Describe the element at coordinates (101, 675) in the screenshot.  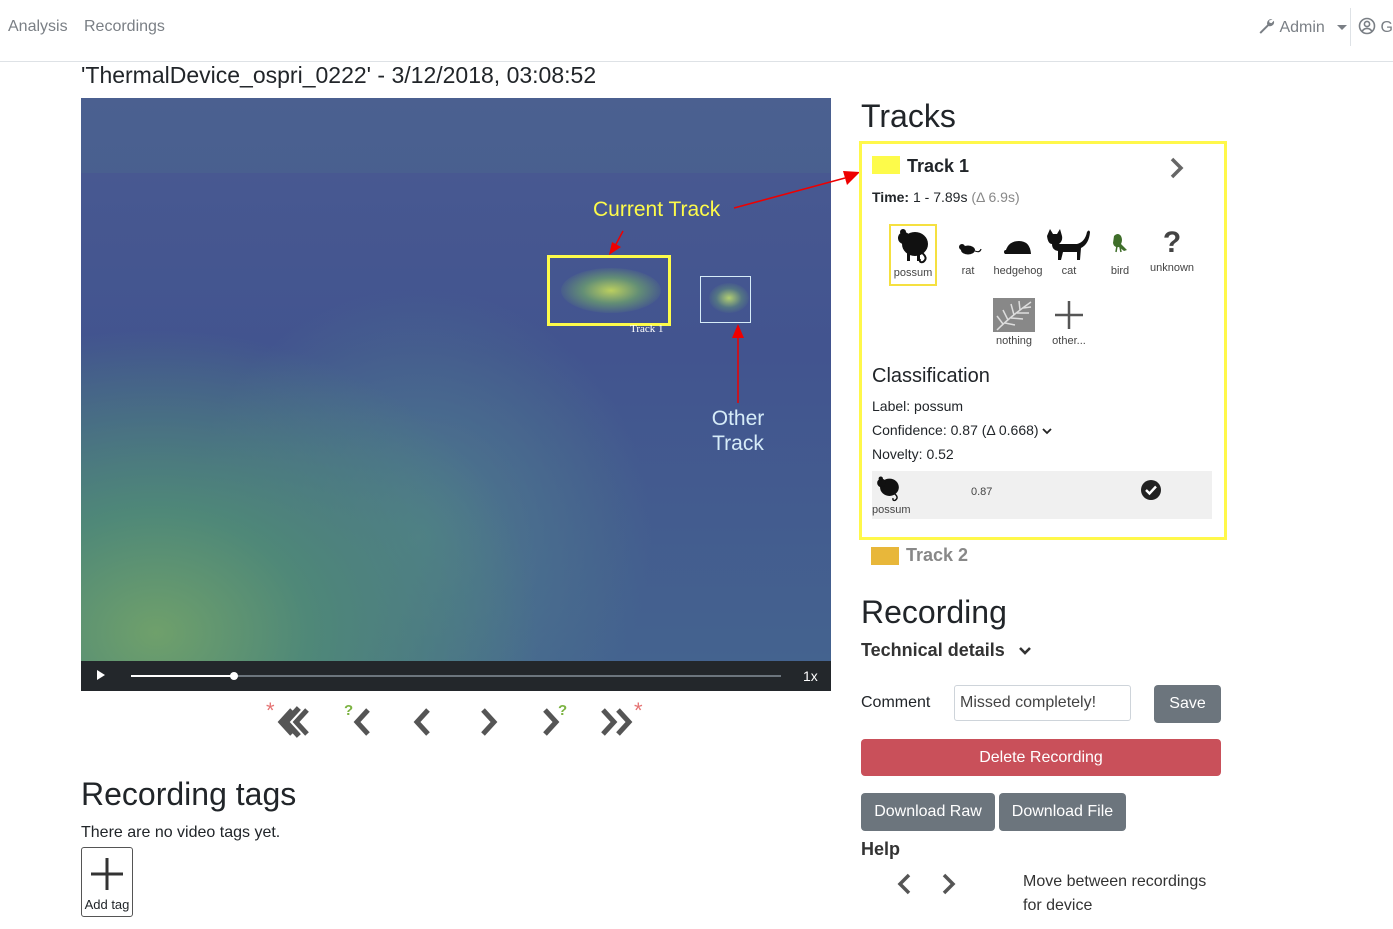
I see `play-icon` at that location.